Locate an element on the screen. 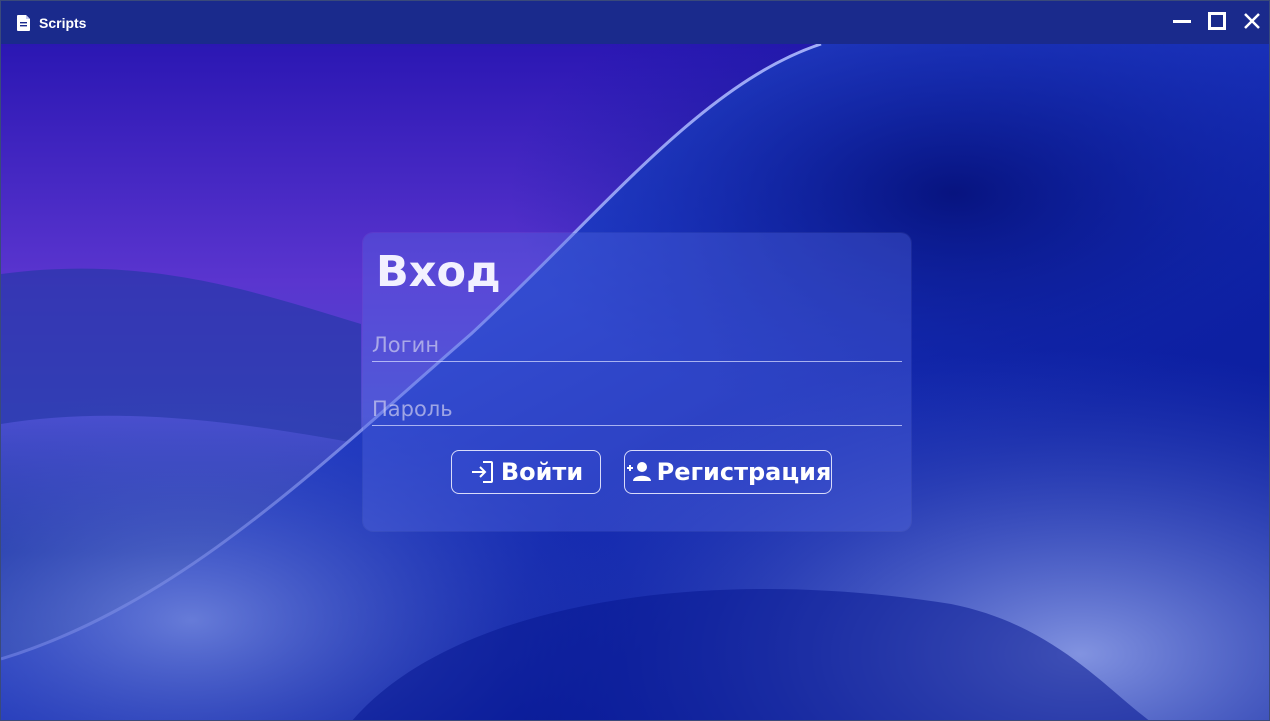 The image size is (1270, 721). register-button: Регистрация is located at coordinates (728, 472).